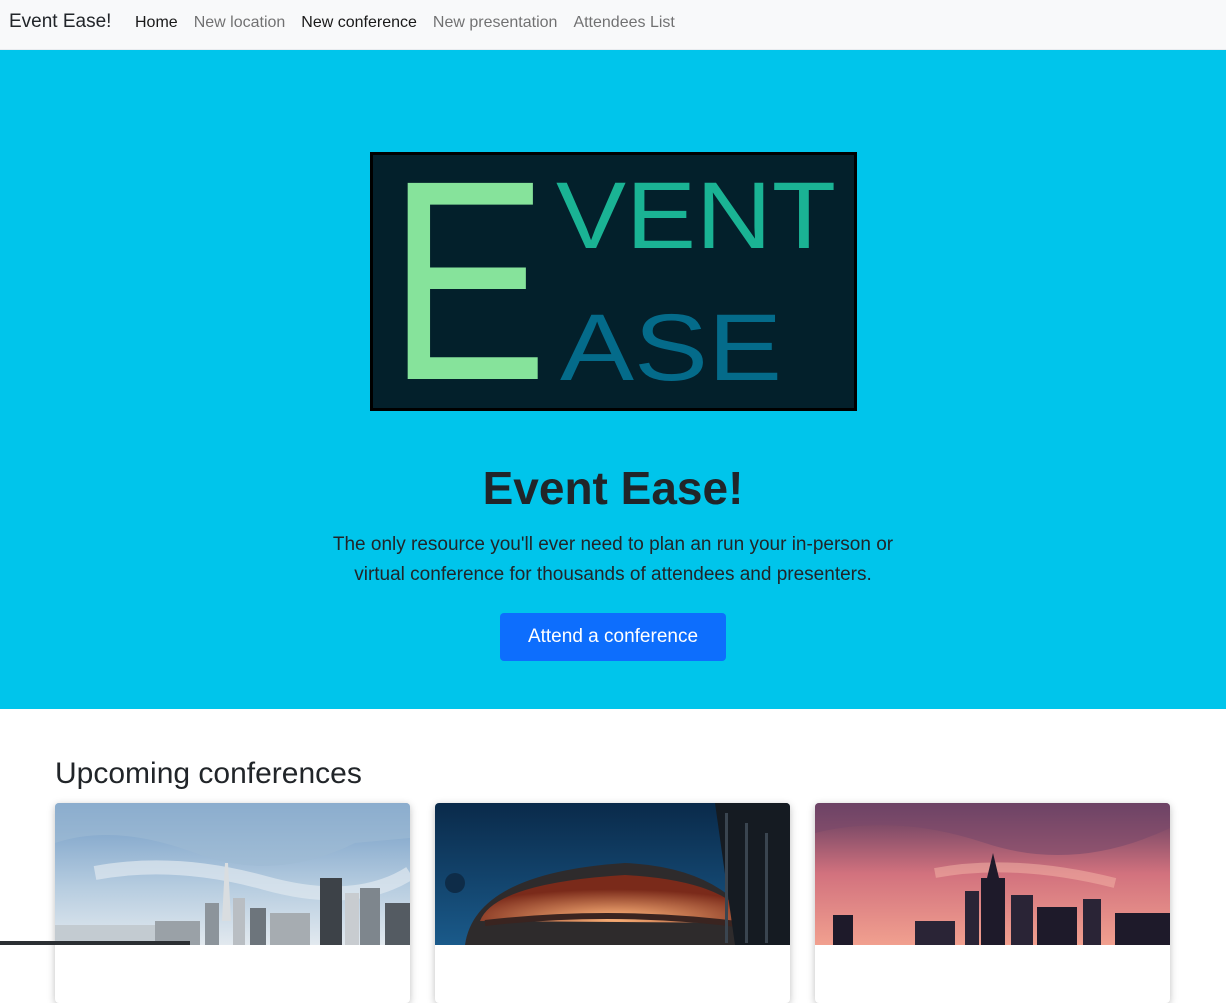  Describe the element at coordinates (156, 23) in the screenshot. I see `nav-link-home: Home` at that location.